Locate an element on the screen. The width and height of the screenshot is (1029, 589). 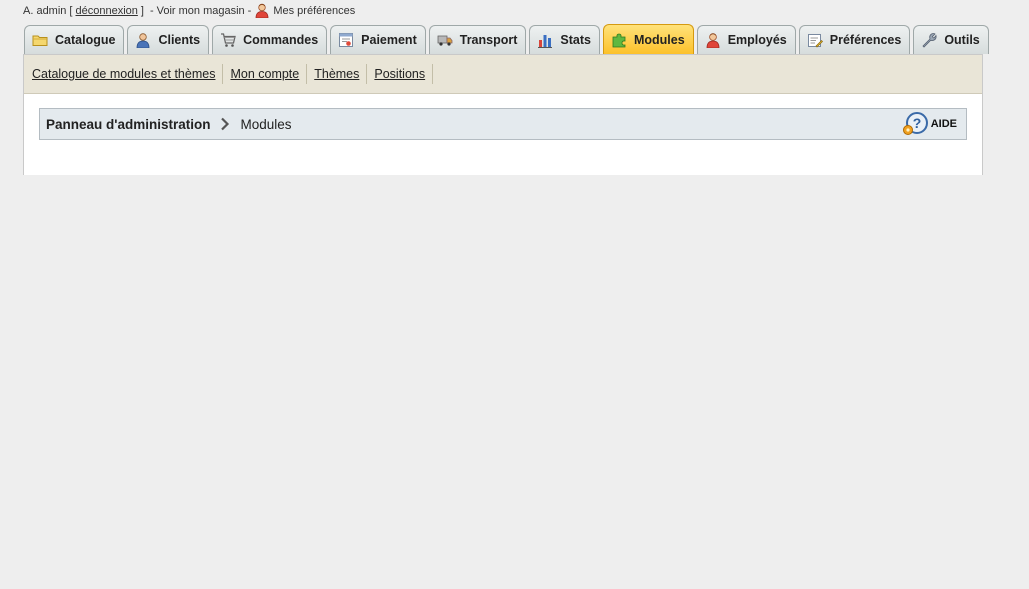
tab-paiement: Paiement is located at coordinates (378, 39).